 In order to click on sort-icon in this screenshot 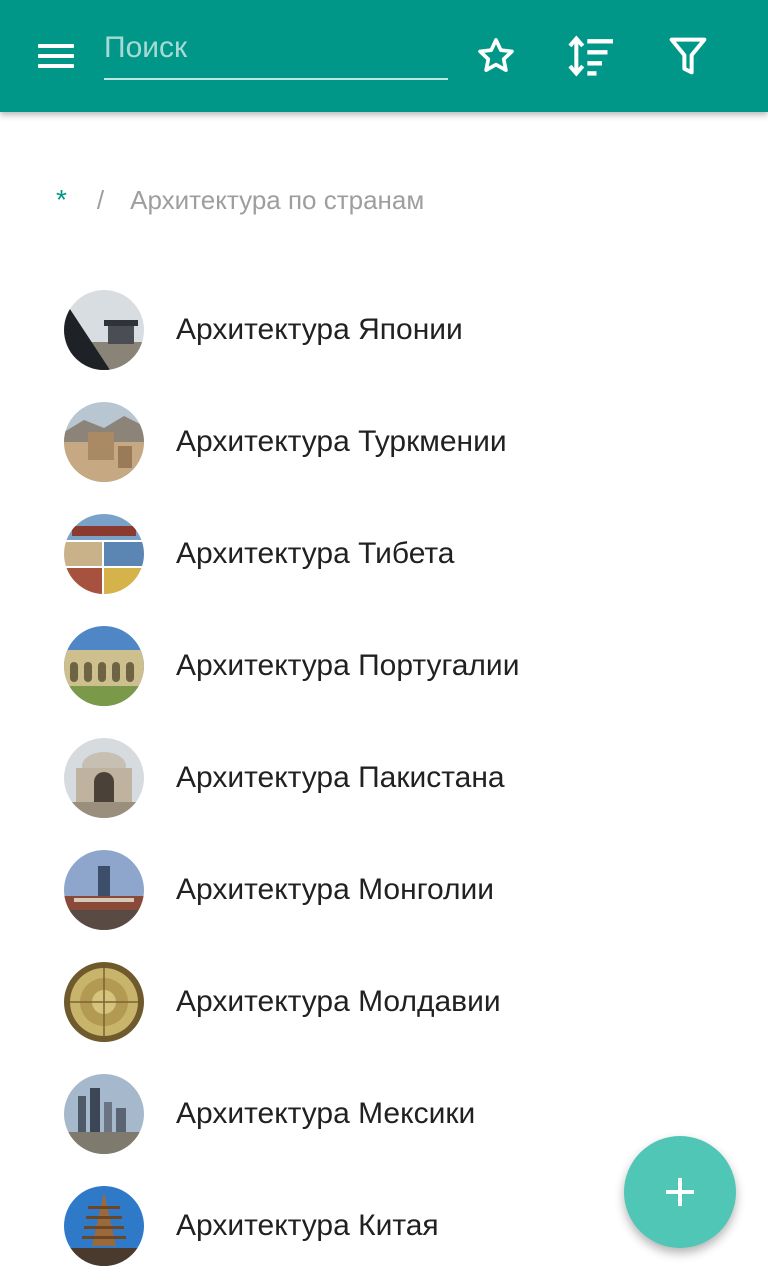, I will do `click(590, 56)`.